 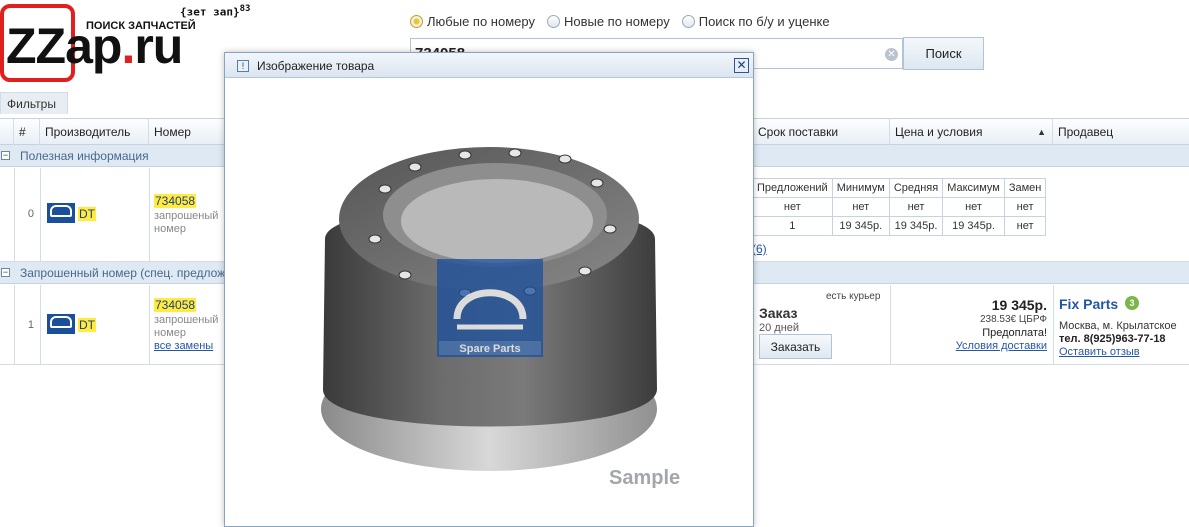 What do you see at coordinates (755, 21) in the screenshot?
I see `search-mode-used: Поиск по б/у и уценке` at bounding box center [755, 21].